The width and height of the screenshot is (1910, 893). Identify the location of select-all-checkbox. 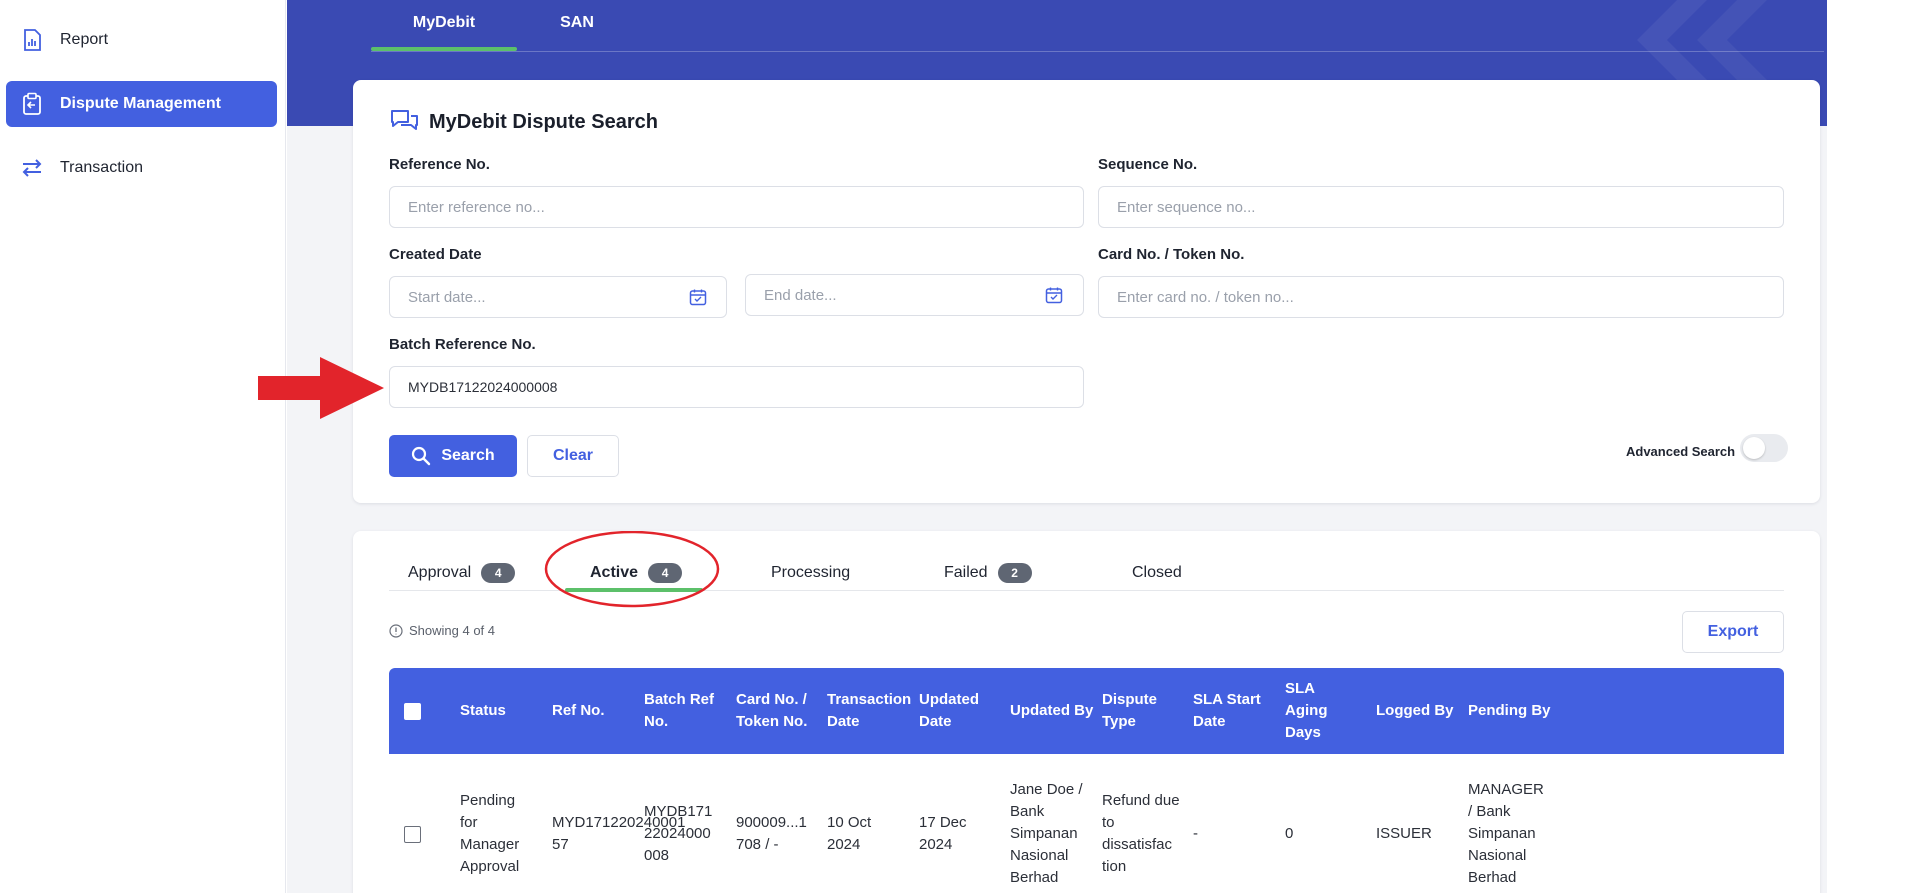
(412, 711).